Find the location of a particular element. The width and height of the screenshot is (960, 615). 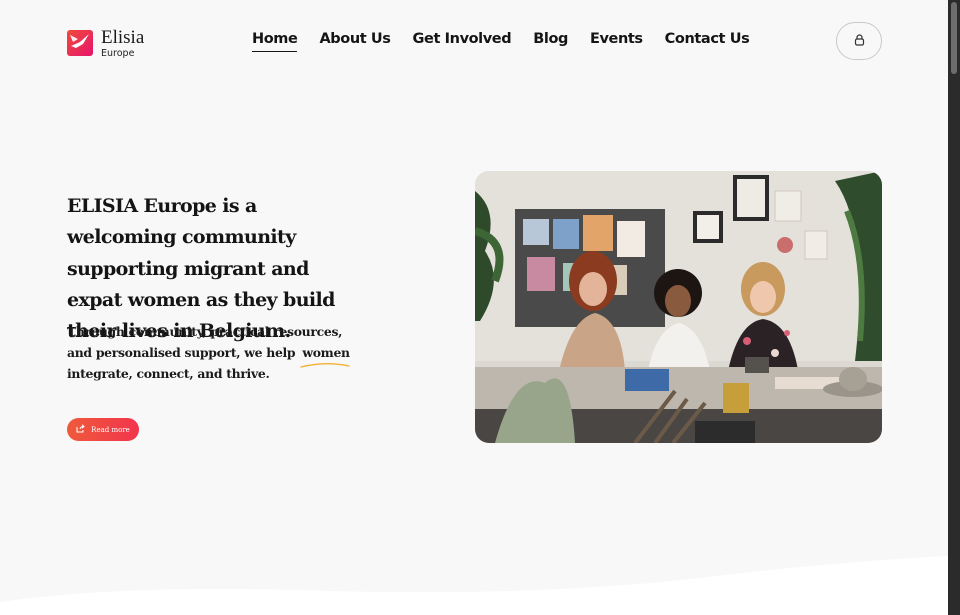

nav-about-us: About Us is located at coordinates (354, 41).